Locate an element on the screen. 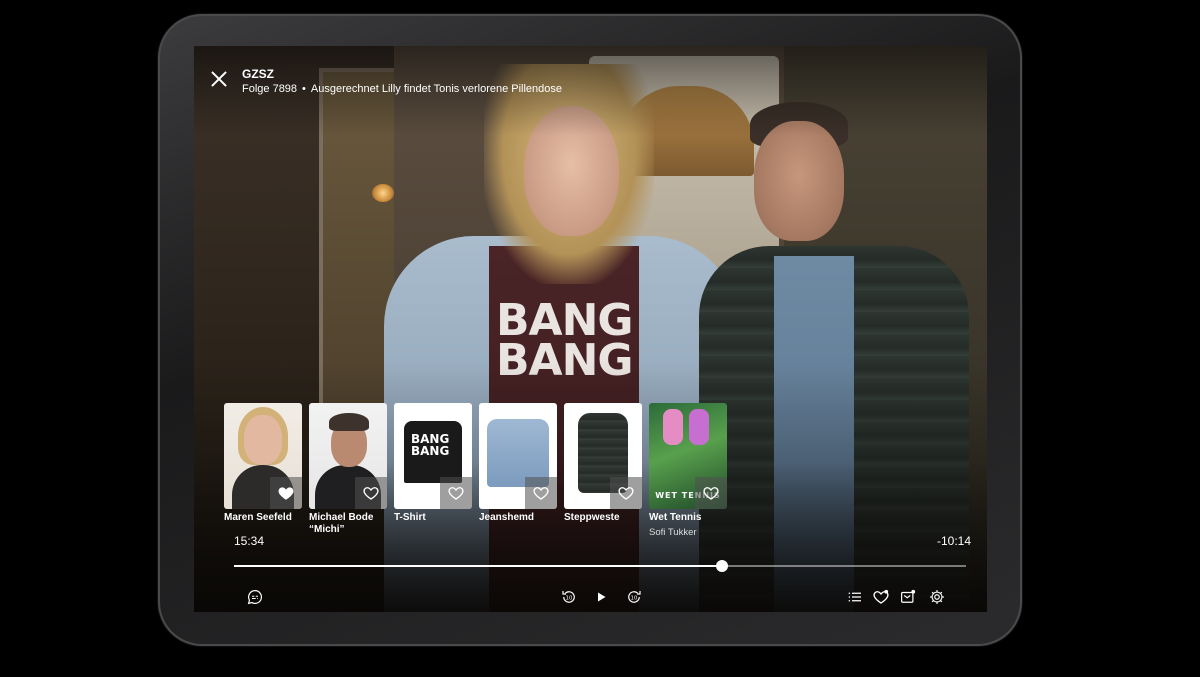 The image size is (1200, 677). forward-label: 10 is located at coordinates (634, 599).